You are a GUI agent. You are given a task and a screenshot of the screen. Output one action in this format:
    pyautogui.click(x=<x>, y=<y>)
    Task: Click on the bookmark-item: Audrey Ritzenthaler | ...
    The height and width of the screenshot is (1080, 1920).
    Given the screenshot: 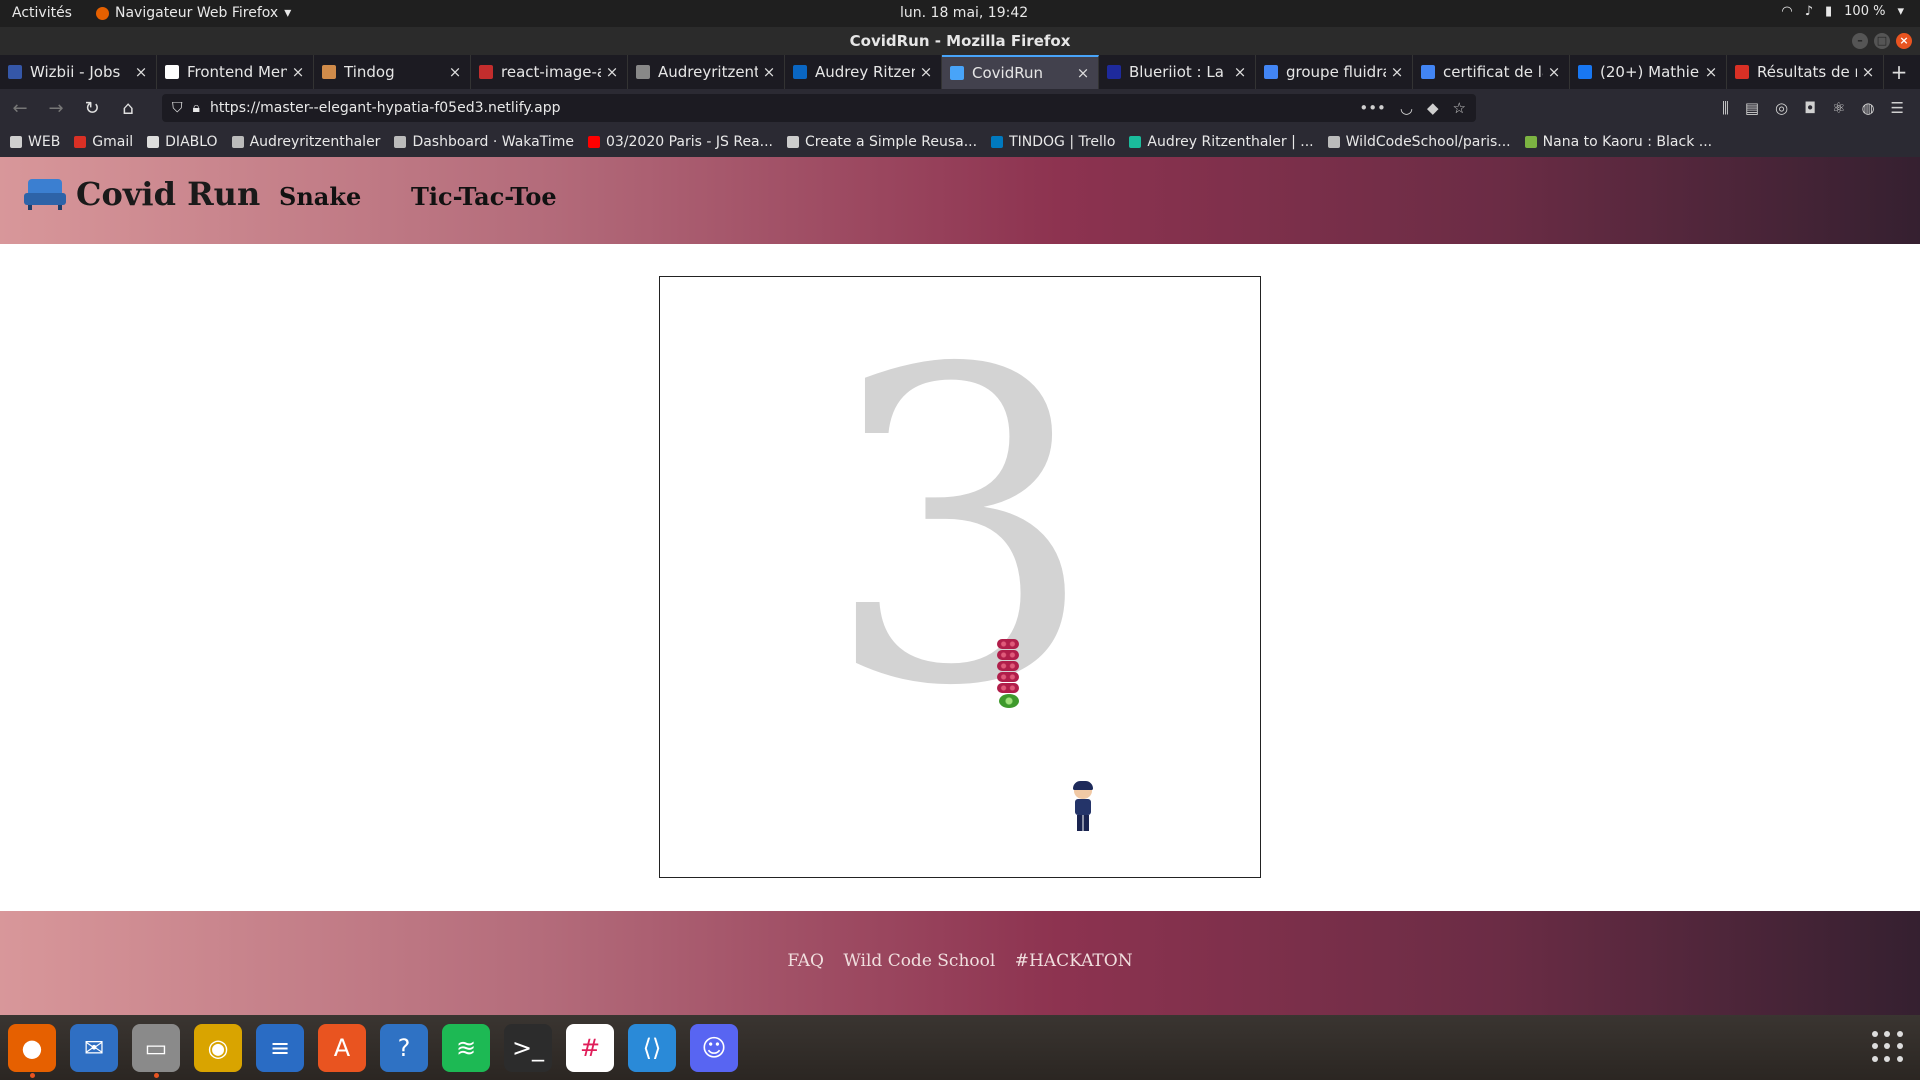 What is the action you would take?
    pyautogui.click(x=1221, y=142)
    